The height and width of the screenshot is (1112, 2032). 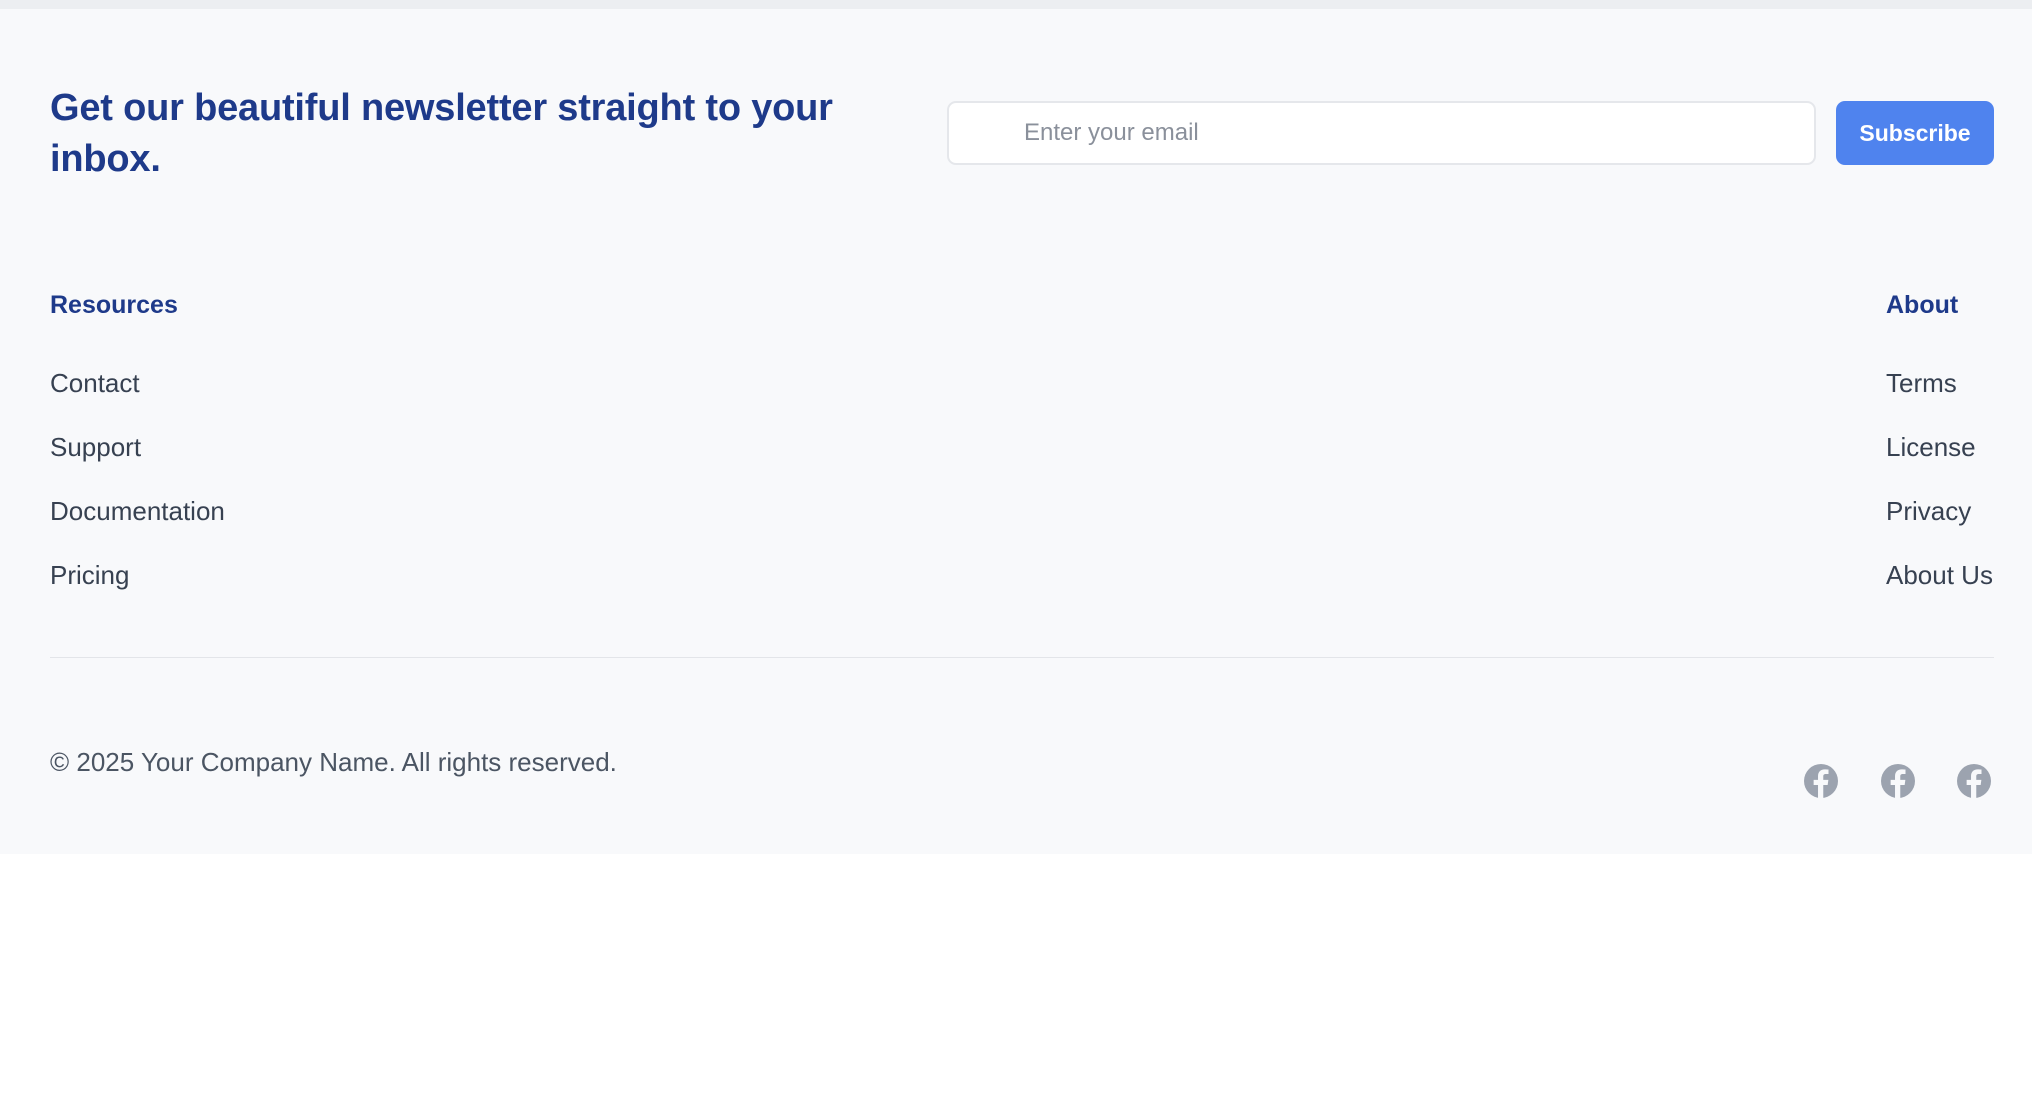 I want to click on pricing-link: Pricing, so click(x=89, y=575).